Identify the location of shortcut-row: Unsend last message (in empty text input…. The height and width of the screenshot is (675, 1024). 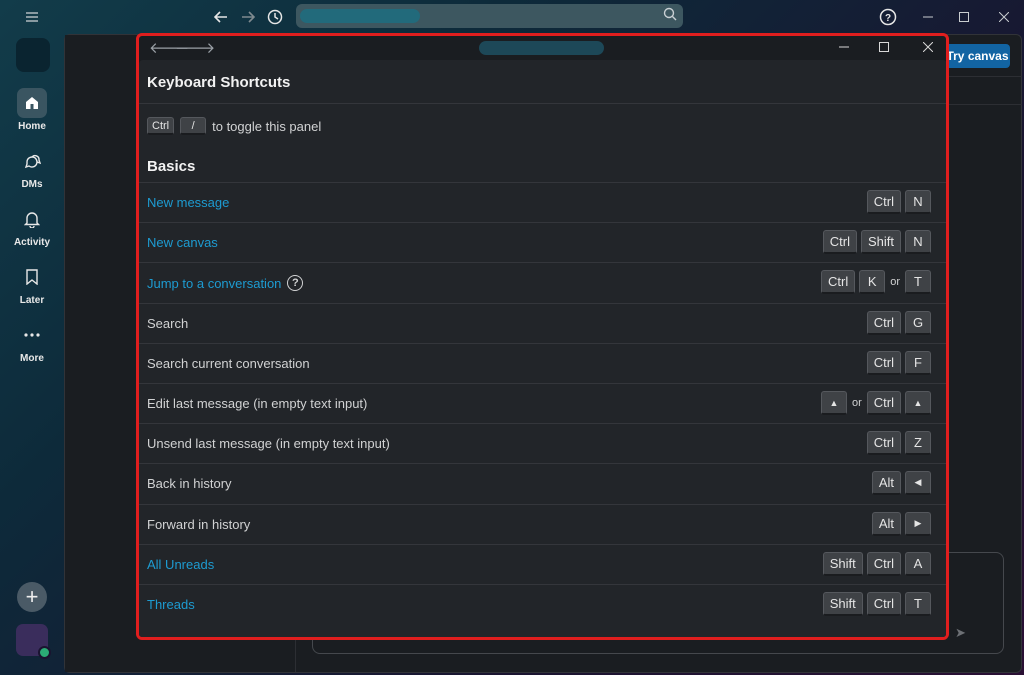
(542, 443).